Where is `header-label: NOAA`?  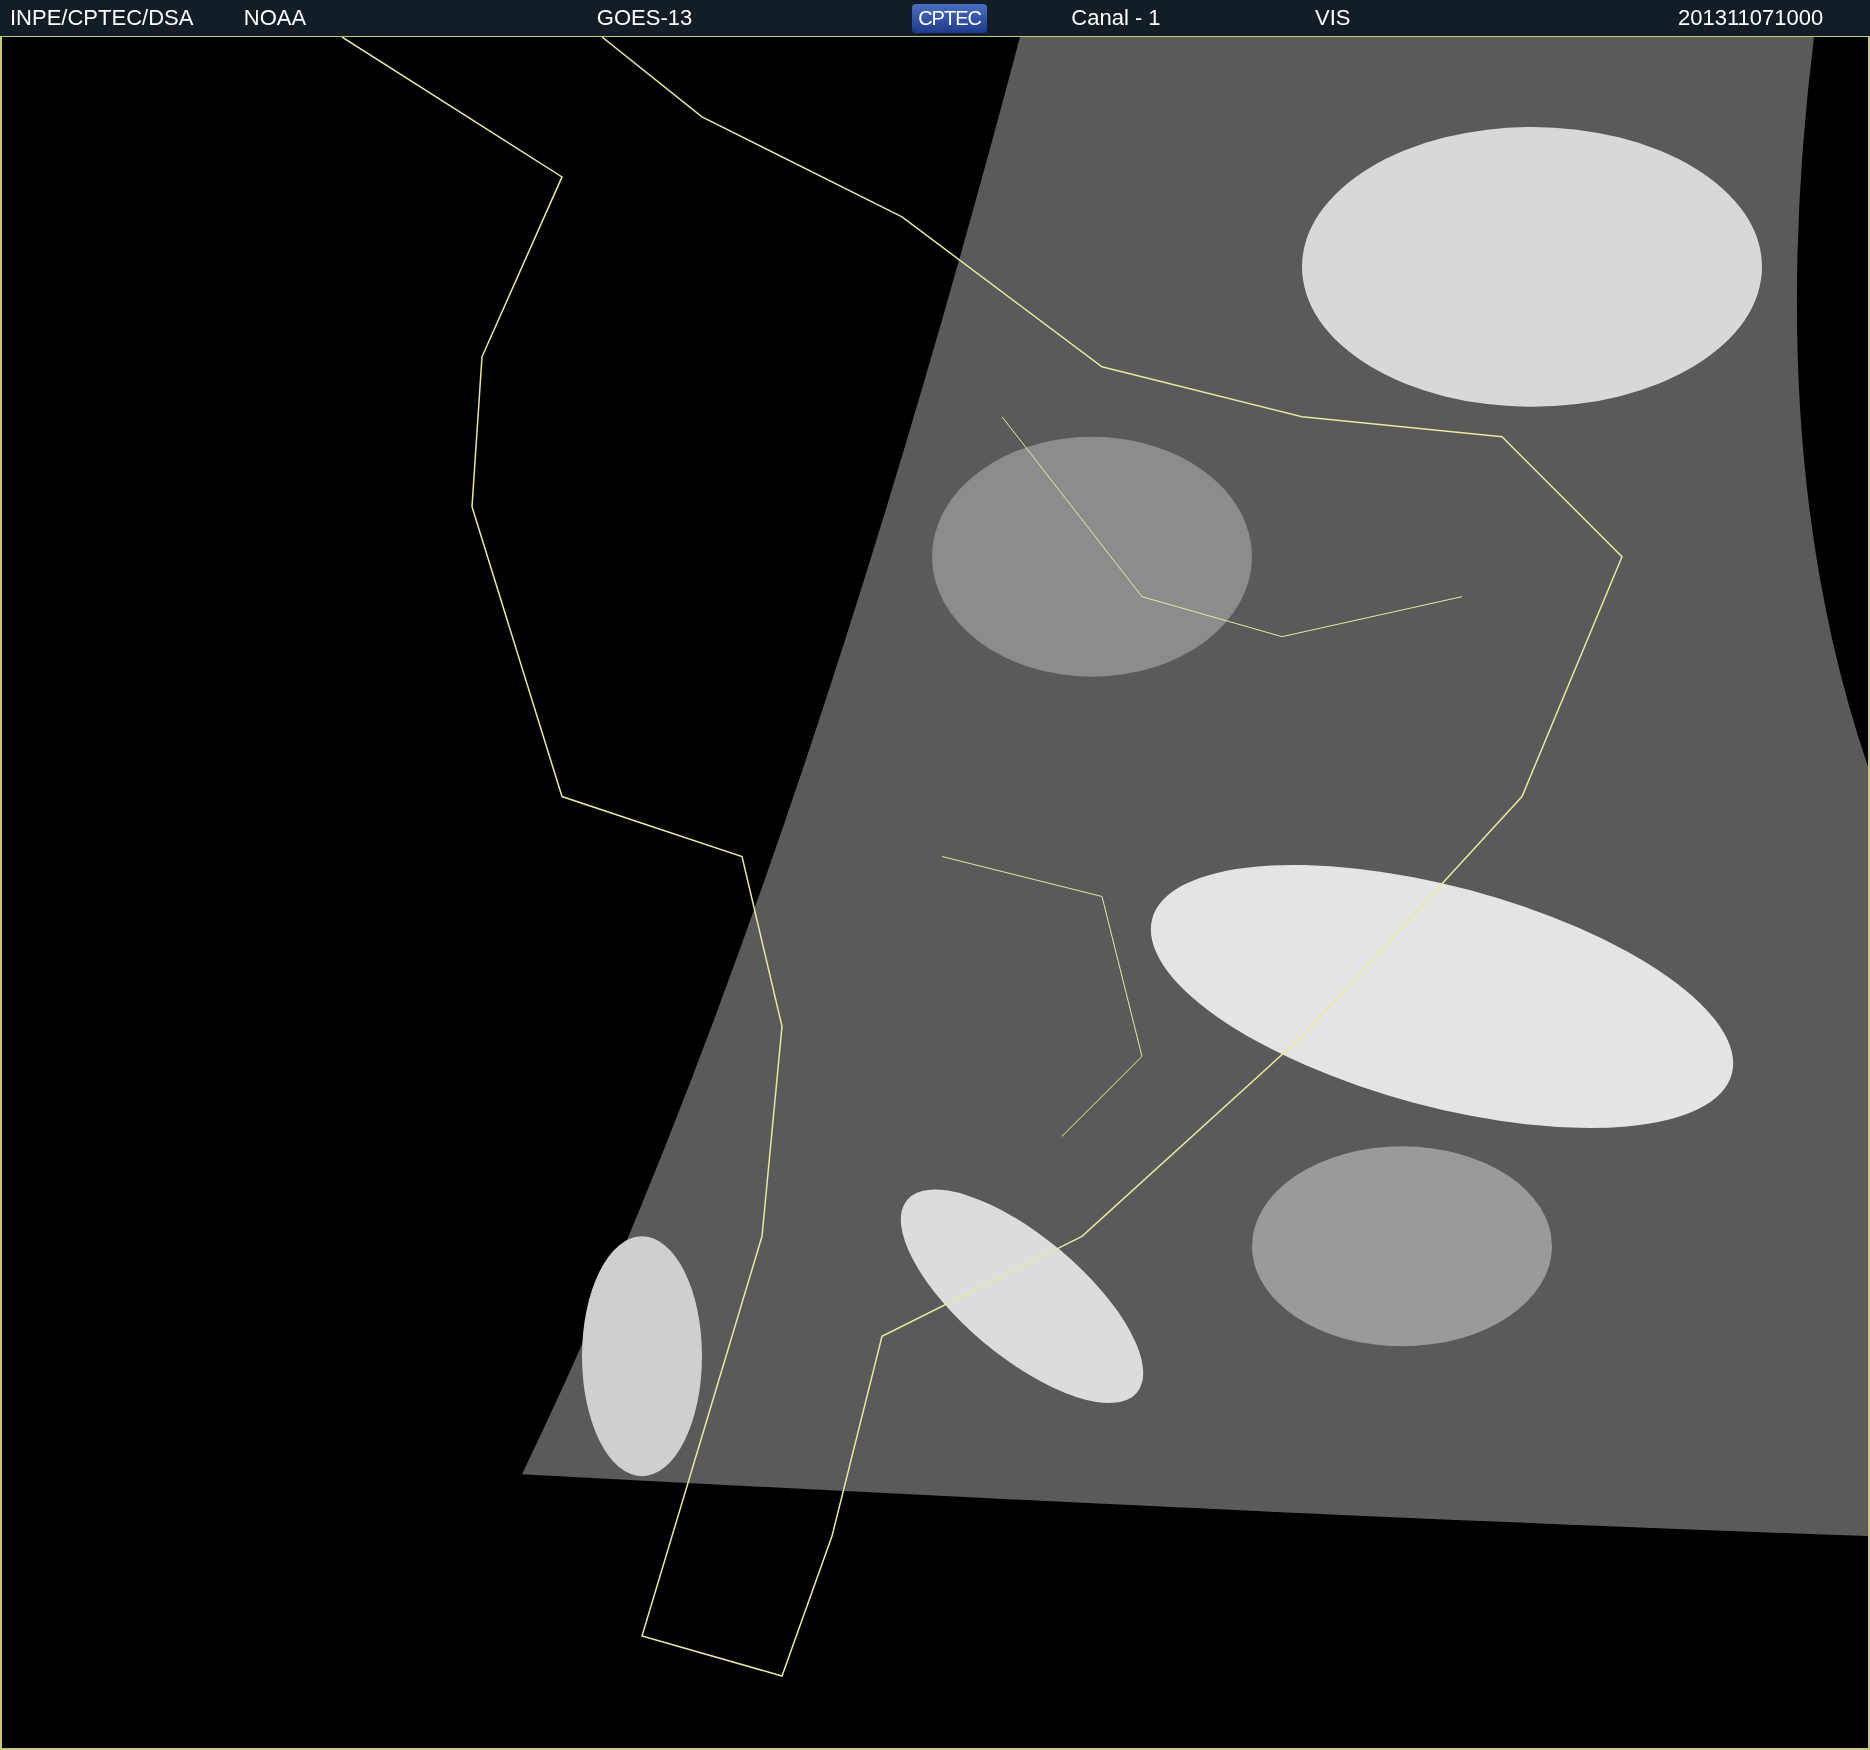
header-label: NOAA is located at coordinates (275, 18).